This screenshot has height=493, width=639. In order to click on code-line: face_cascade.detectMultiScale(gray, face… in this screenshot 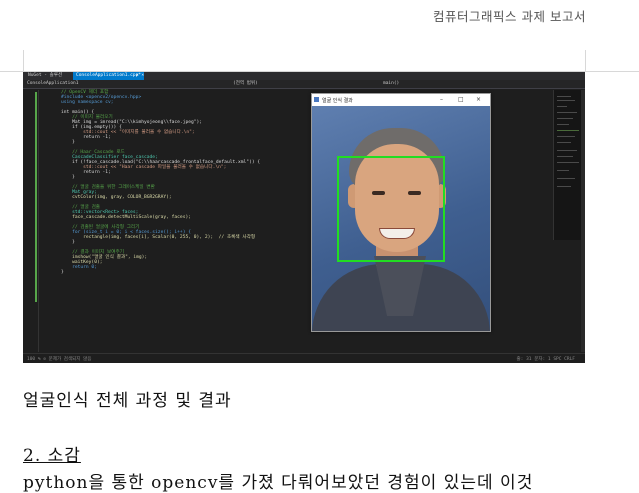, I will do `click(126, 217)`.